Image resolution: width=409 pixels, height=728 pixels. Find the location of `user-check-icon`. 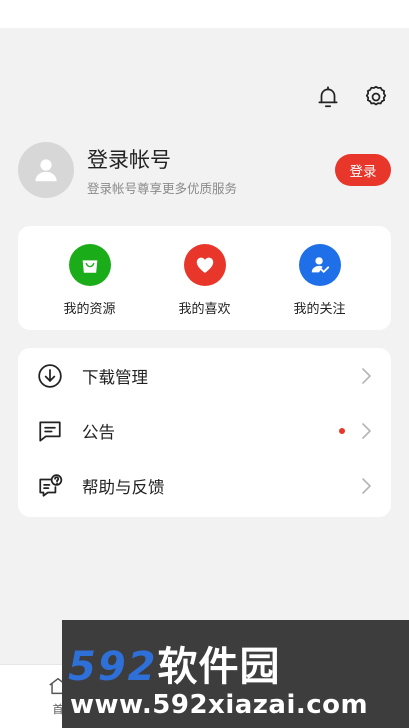

user-check-icon is located at coordinates (320, 265).